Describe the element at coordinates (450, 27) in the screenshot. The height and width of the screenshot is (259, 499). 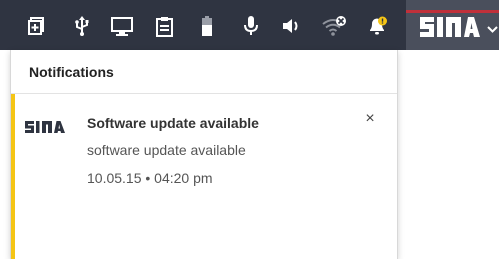
I see `brand-logo` at that location.